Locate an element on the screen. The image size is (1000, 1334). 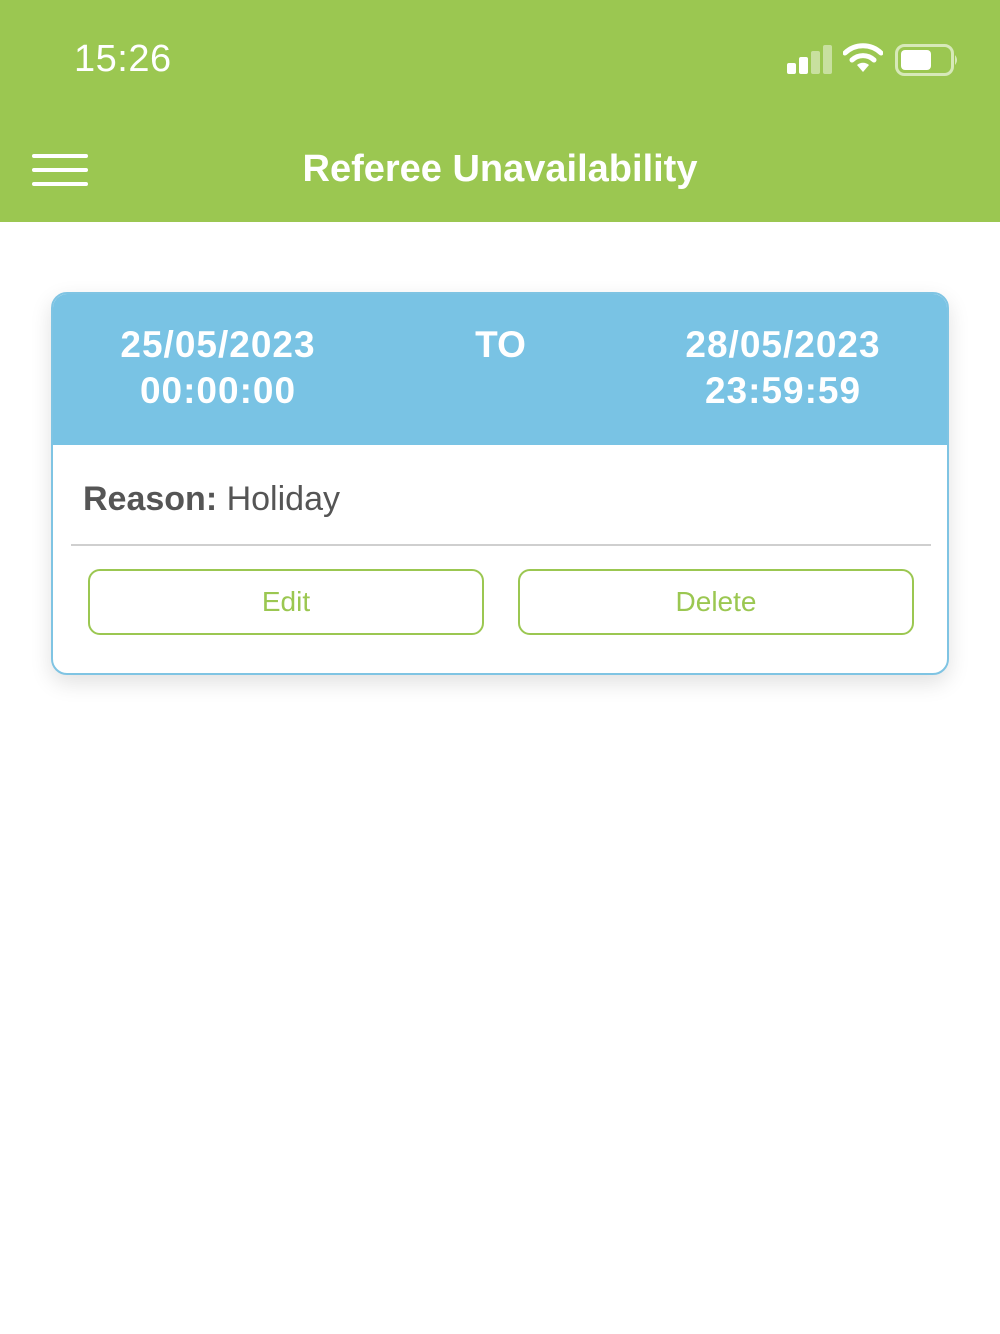
battery-icon is located at coordinates (926, 60).